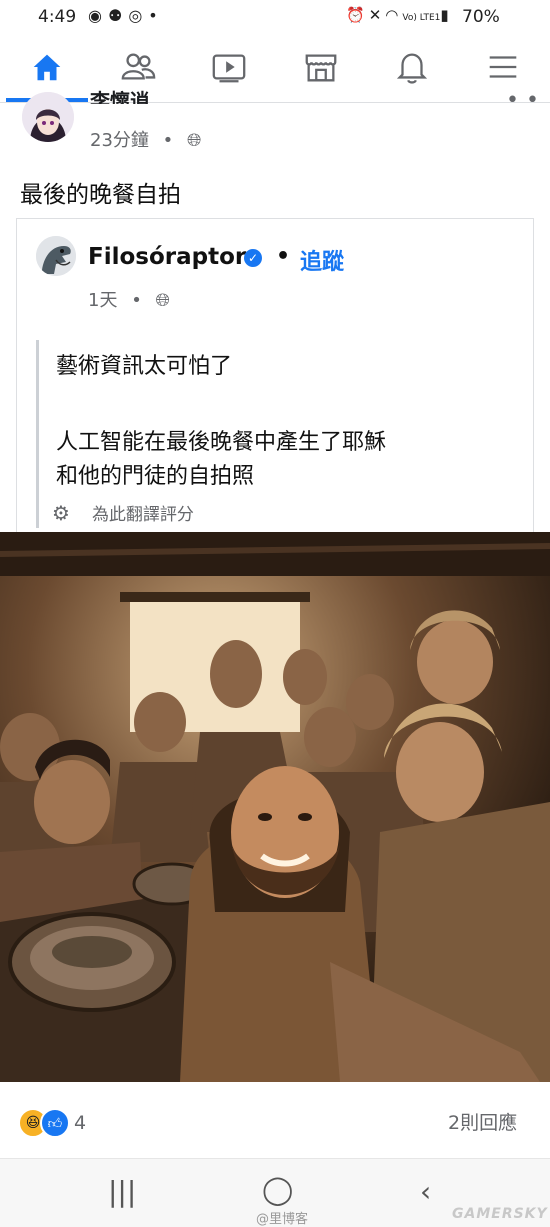  I want to click on follow-button: 追蹤, so click(322, 260).